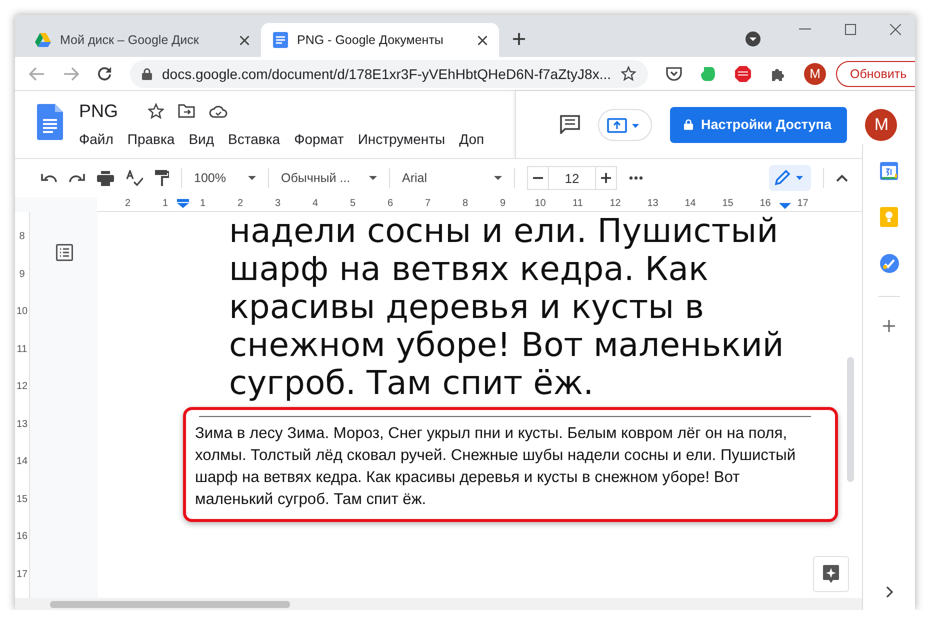 This screenshot has width=931, height=625. Describe the element at coordinates (98, 111) in the screenshot. I see `document-title: PNG` at that location.